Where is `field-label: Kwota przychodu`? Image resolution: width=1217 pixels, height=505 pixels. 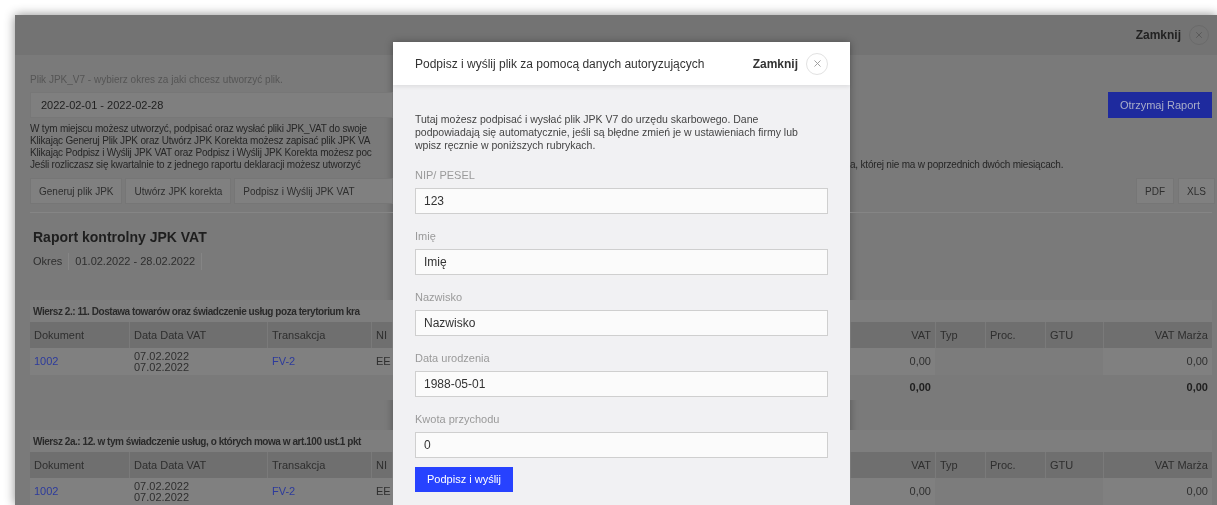 field-label: Kwota przychodu is located at coordinates (458, 419).